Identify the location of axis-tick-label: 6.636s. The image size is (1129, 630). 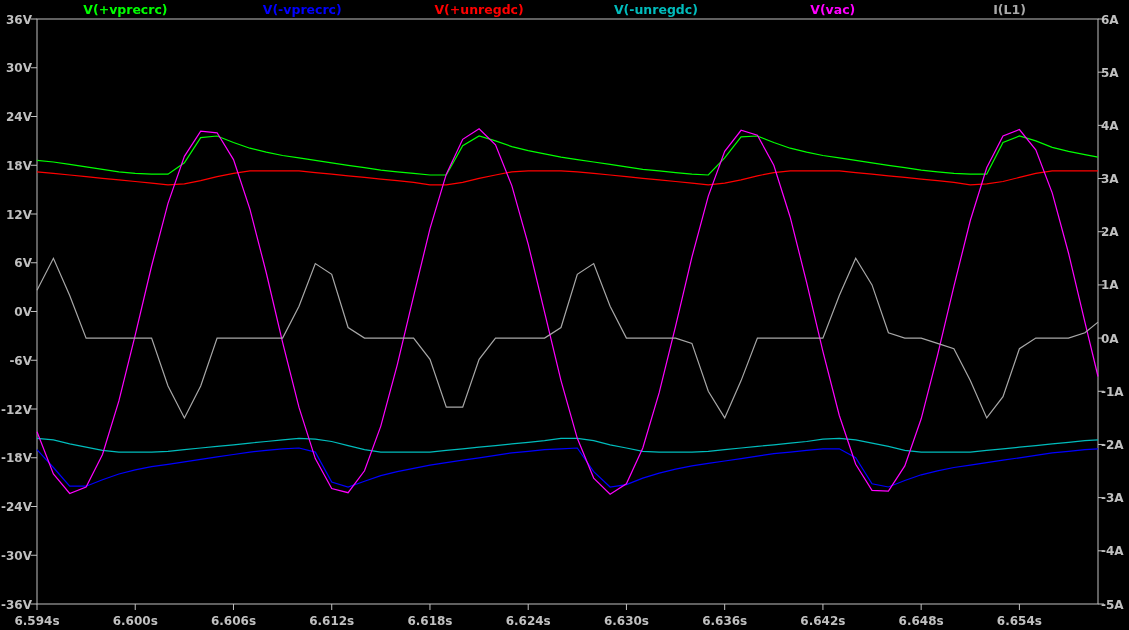
(725, 621).